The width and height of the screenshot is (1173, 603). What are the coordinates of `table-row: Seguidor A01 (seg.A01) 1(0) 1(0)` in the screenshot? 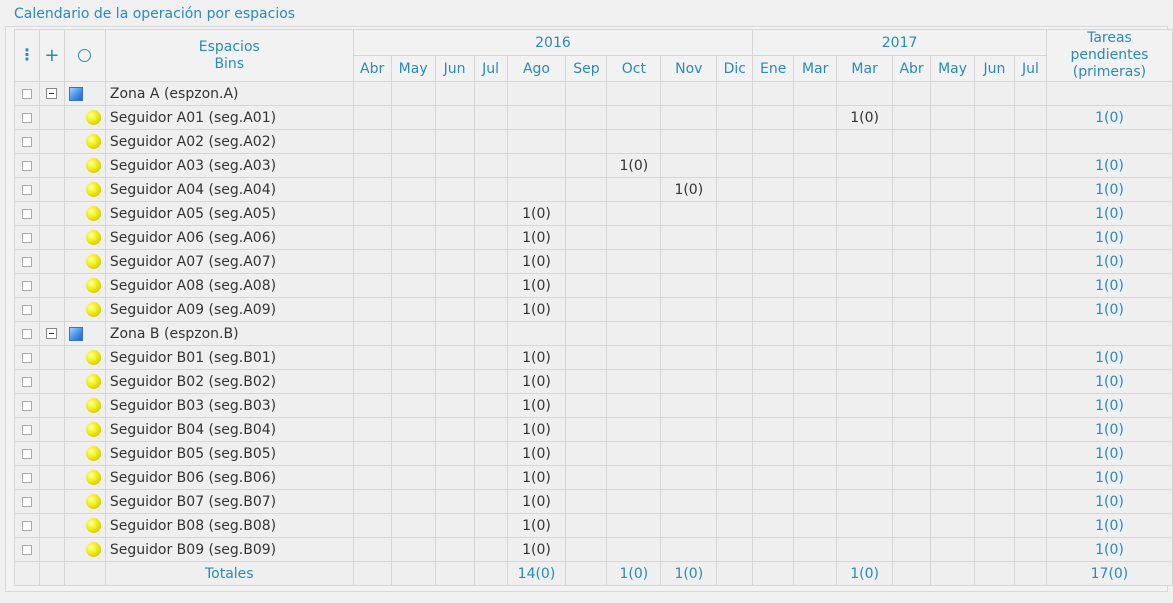 It's located at (593, 117).